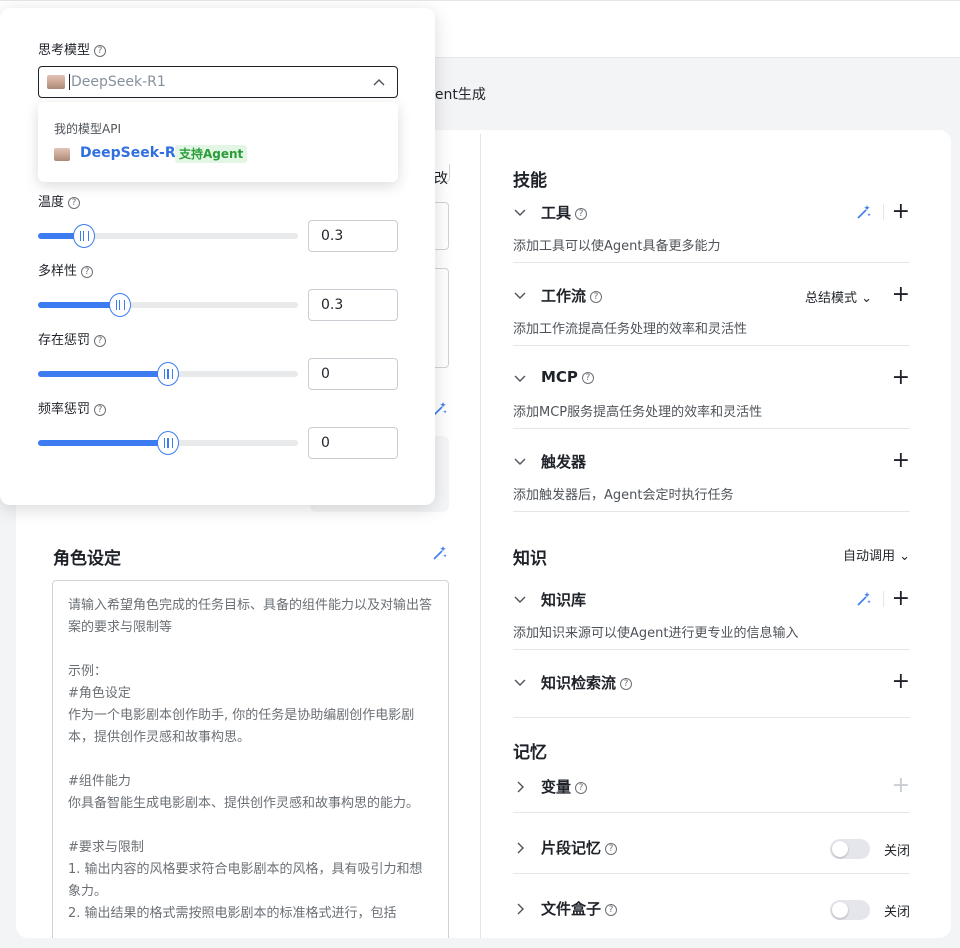 Image resolution: width=960 pixels, height=948 pixels. Describe the element at coordinates (711, 462) in the screenshot. I see `trigger-row: 触发器 +` at that location.